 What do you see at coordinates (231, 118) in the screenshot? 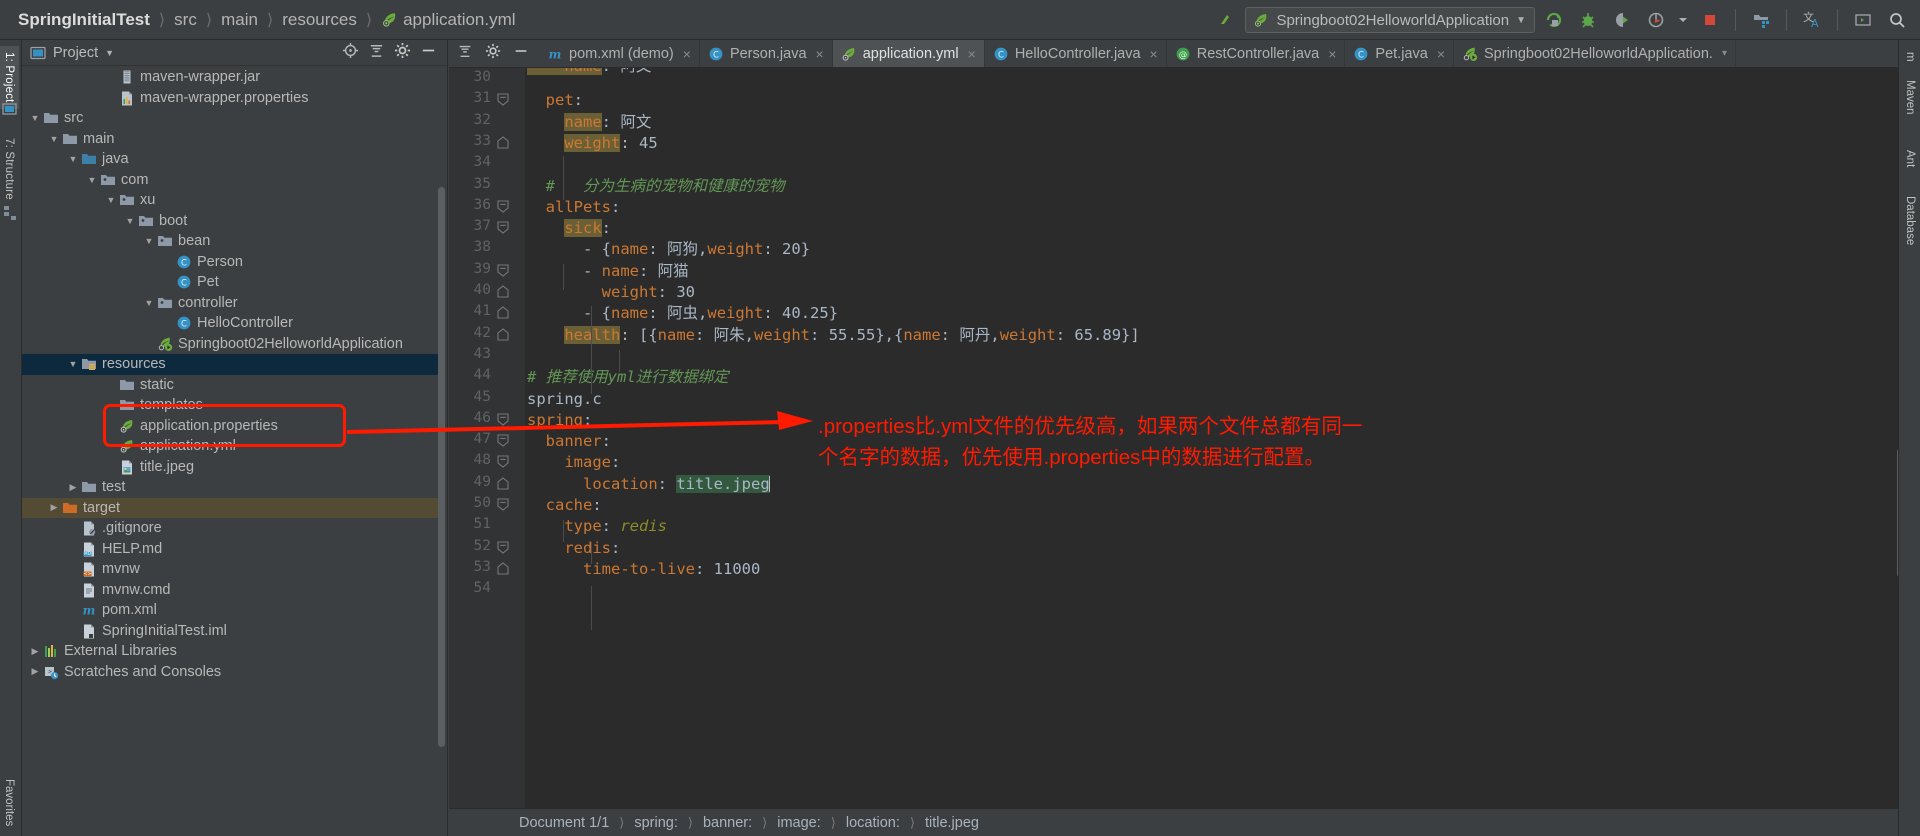
I see `tree-item-src: ▼ src` at bounding box center [231, 118].